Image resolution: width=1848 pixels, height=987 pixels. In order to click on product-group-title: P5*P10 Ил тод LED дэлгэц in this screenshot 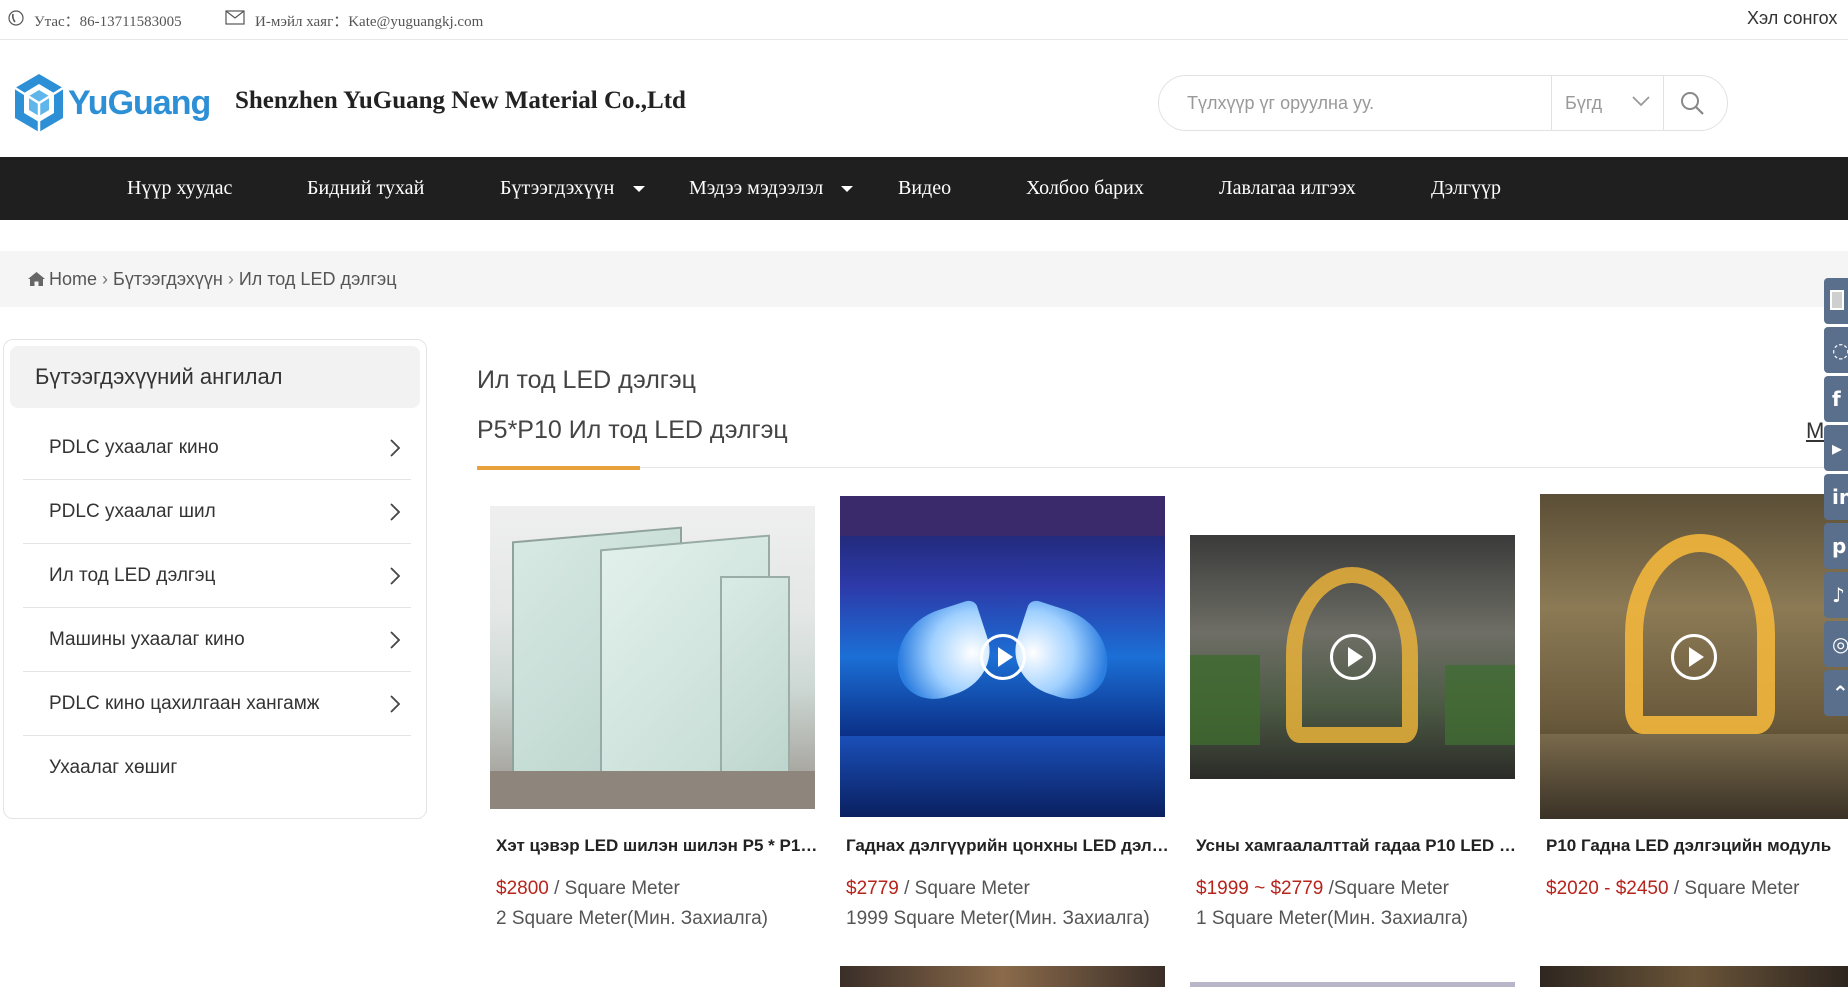, I will do `click(632, 430)`.